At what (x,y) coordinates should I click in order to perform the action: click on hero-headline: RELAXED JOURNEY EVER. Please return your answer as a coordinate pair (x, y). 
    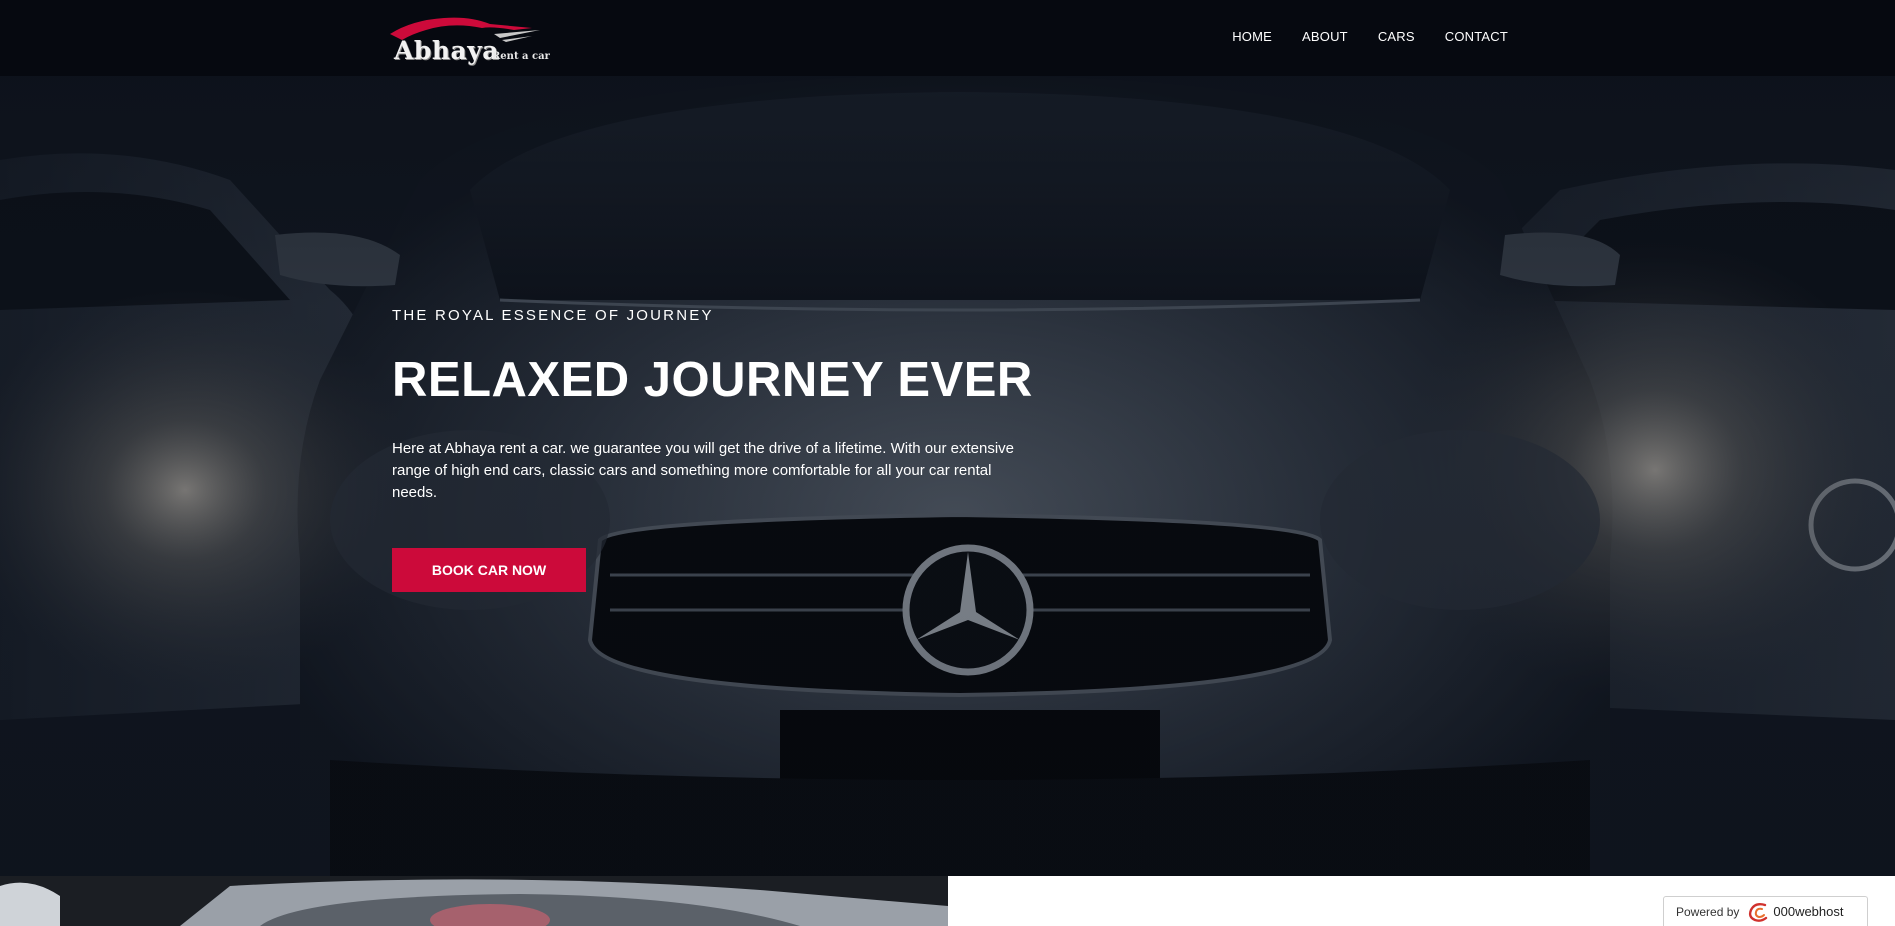
    Looking at the image, I should click on (712, 380).